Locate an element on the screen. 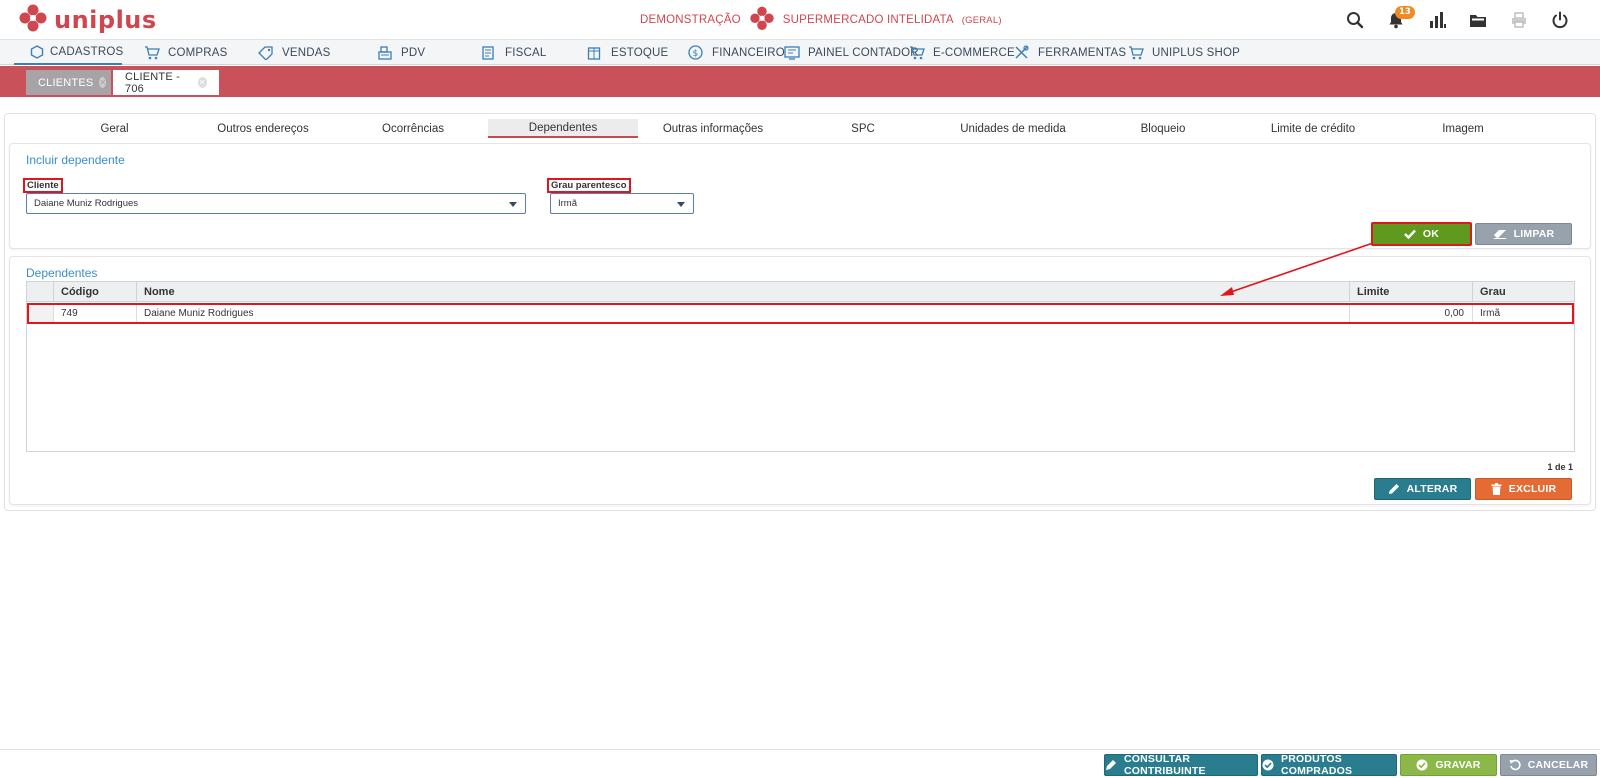  include-dependente-title: Incluir dependente is located at coordinates (75, 160).